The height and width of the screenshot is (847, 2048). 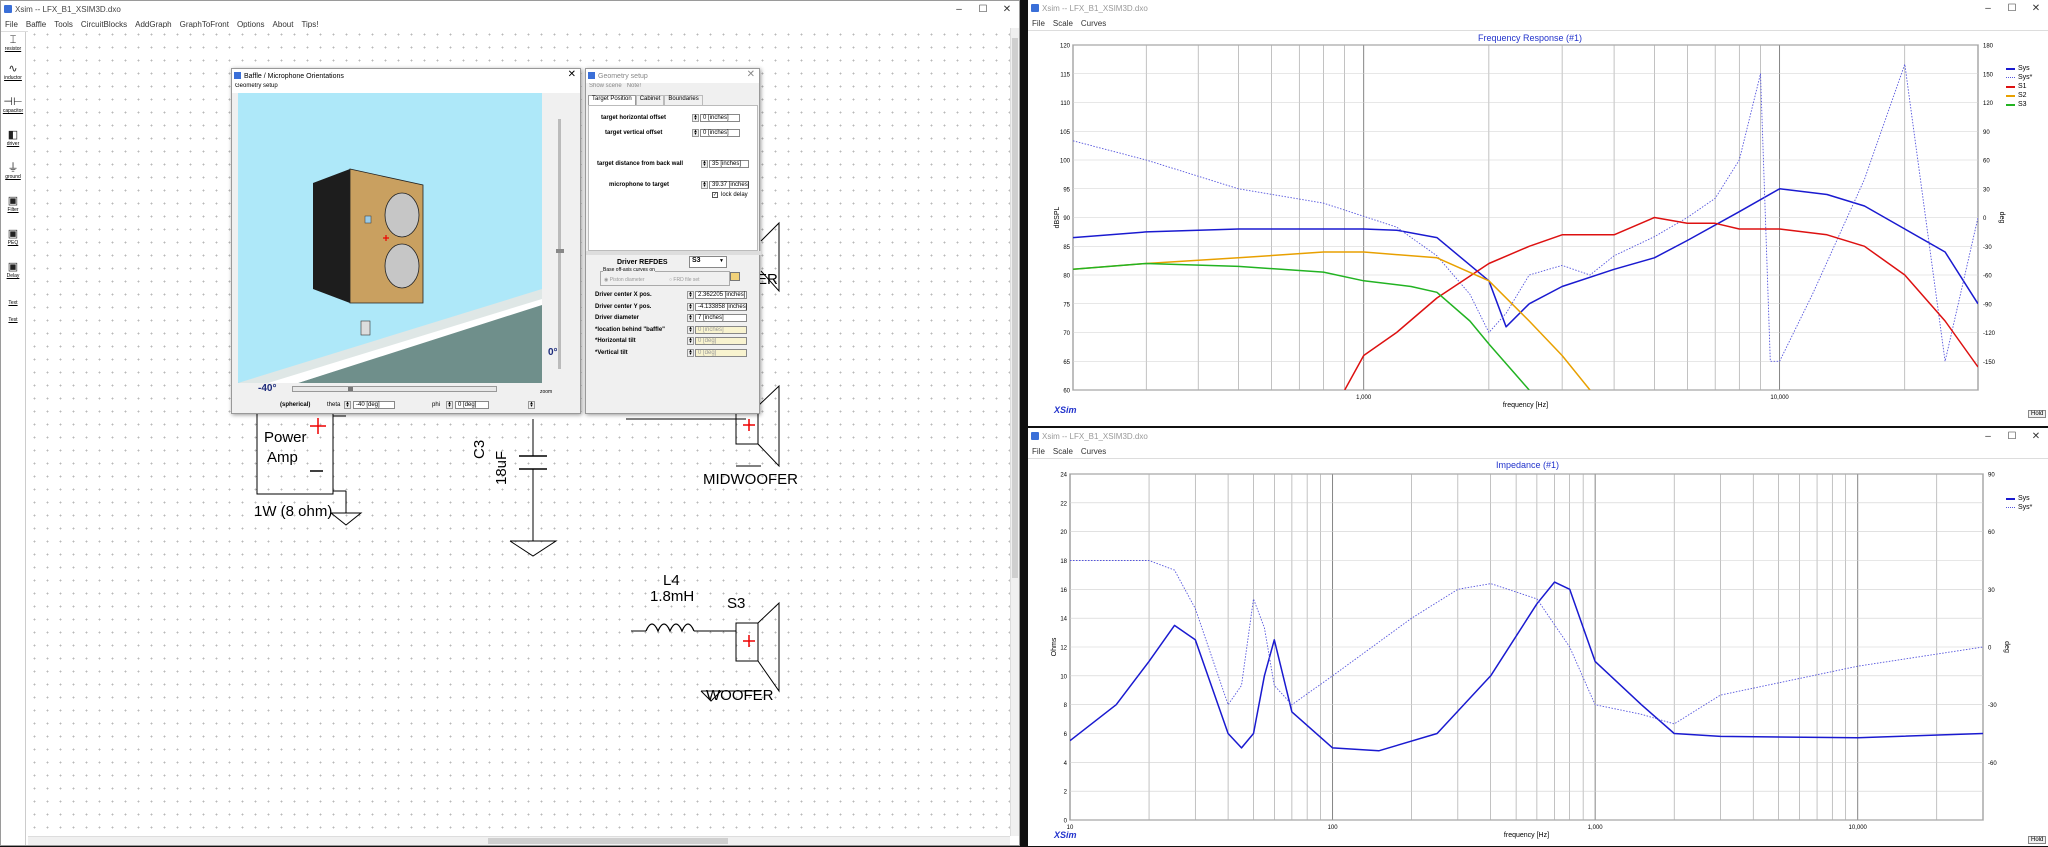 I want to click on driver-field-input: -4.133858 [inches], so click(x=721, y=306).